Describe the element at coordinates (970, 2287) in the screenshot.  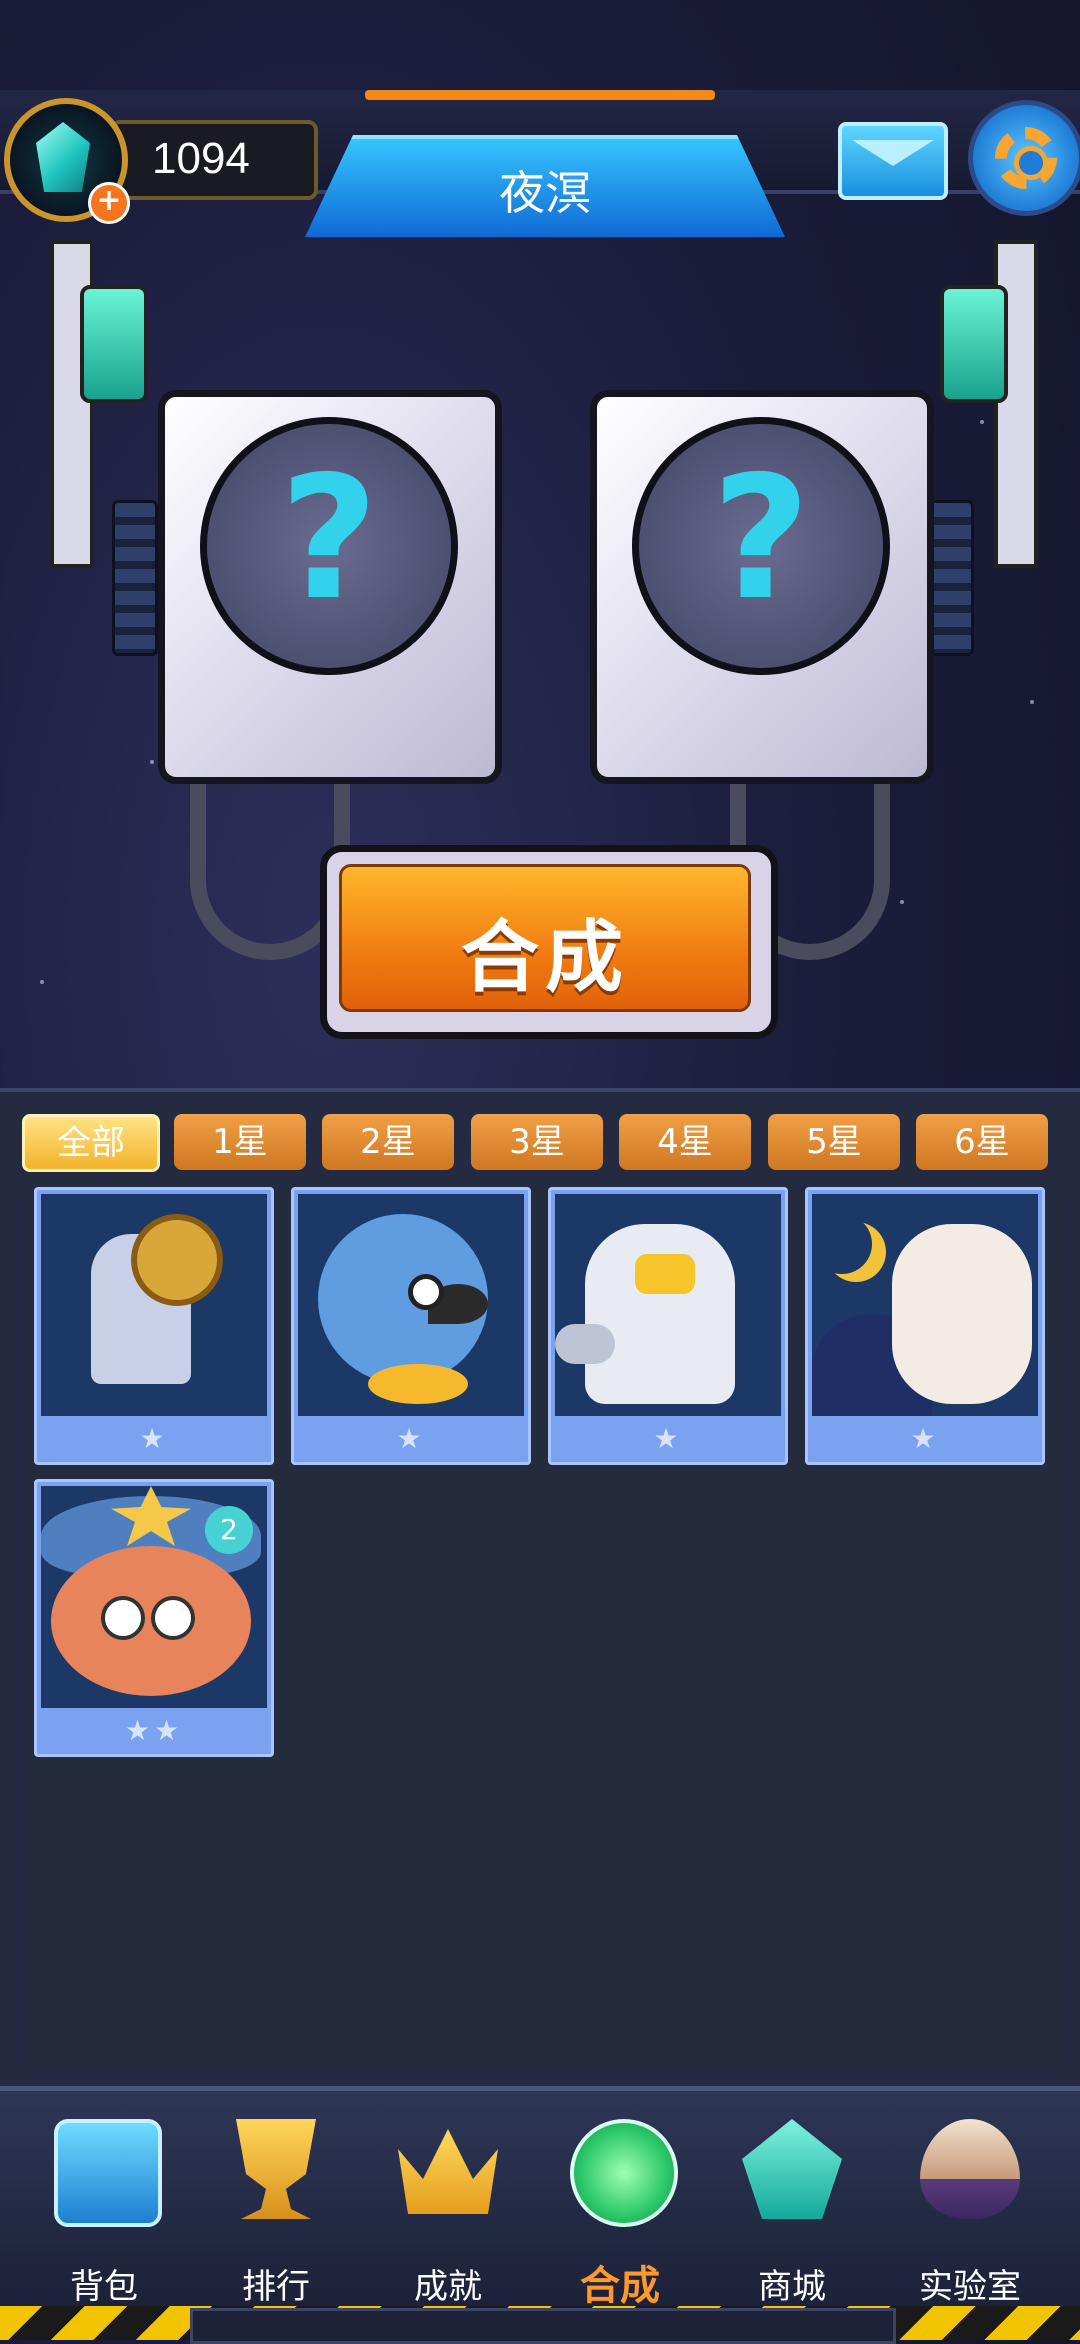
I see `nav-label: 实验室` at that location.